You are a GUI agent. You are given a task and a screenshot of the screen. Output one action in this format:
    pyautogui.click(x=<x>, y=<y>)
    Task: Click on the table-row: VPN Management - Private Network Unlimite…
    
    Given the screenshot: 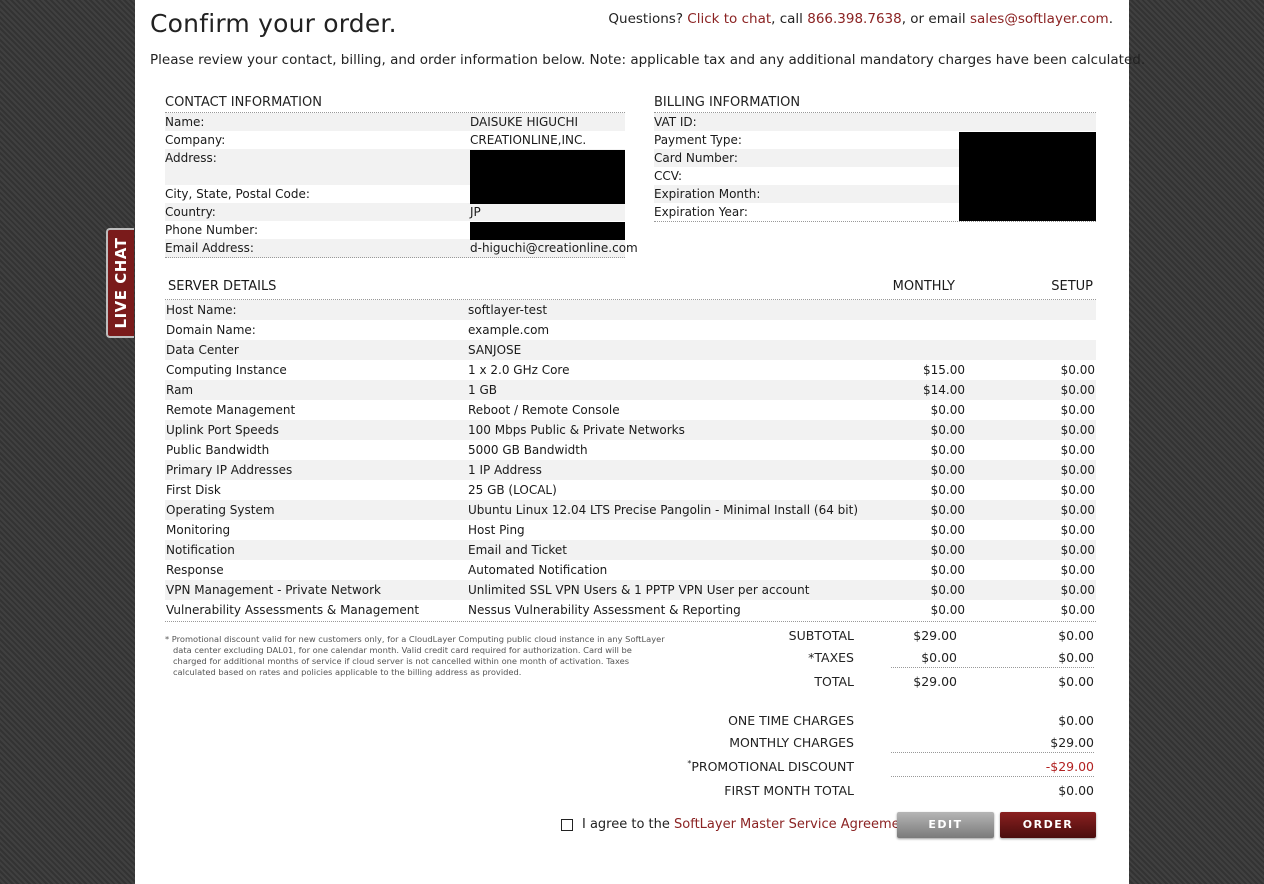 What is the action you would take?
    pyautogui.click(x=630, y=590)
    